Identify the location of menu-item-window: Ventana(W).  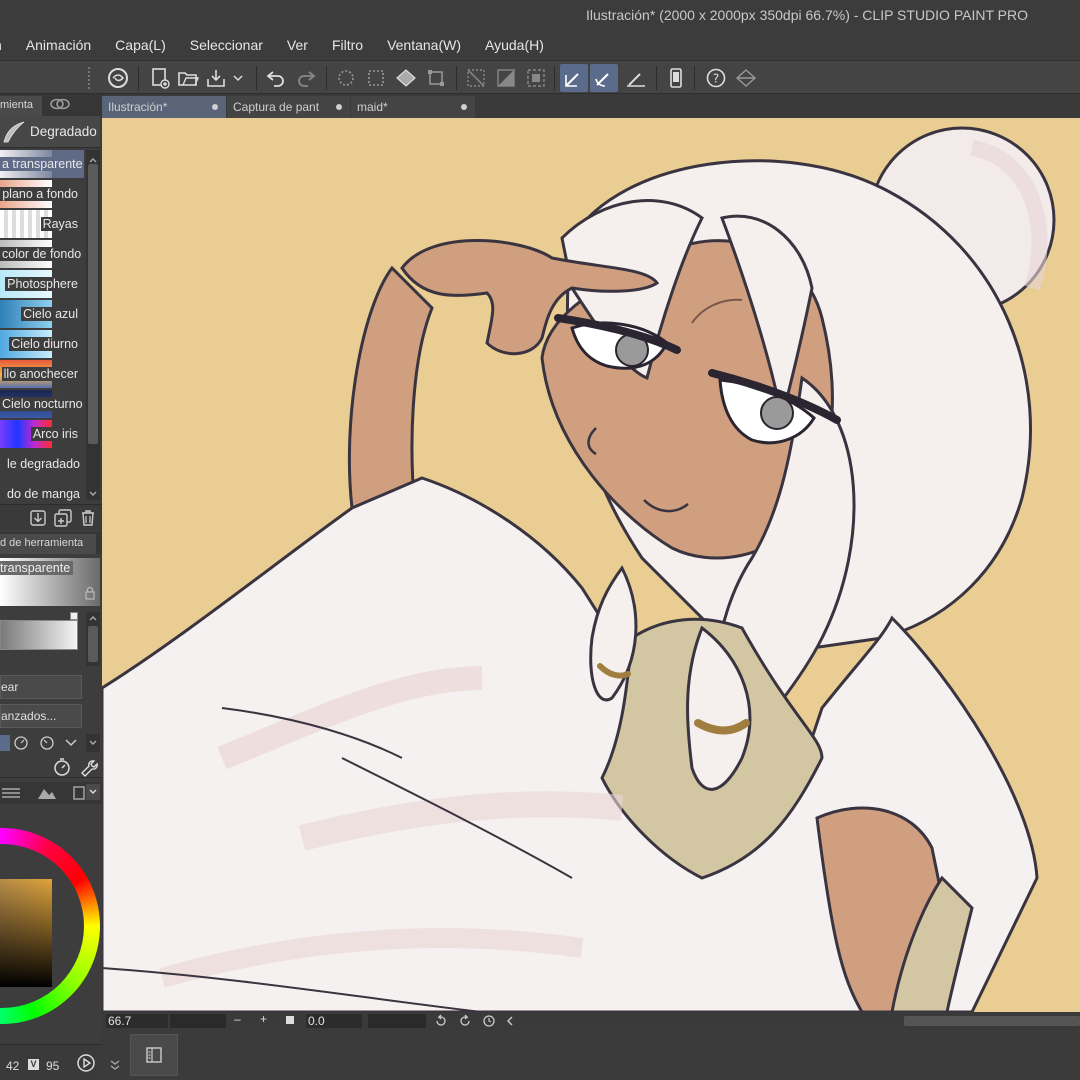
(424, 45).